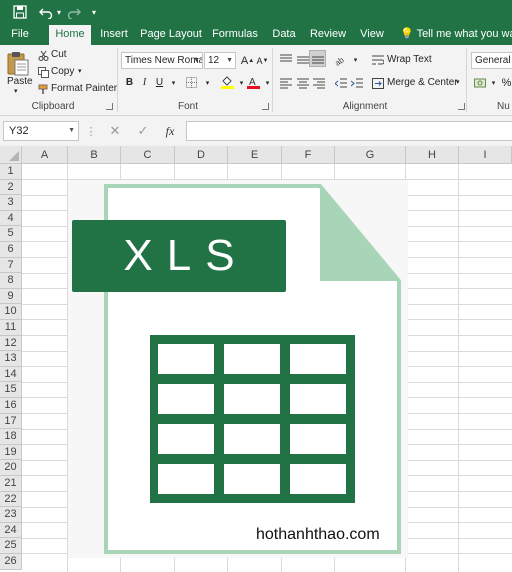 Image resolution: width=512 pixels, height=572 pixels. What do you see at coordinates (11, 296) in the screenshot?
I see `row-header-9: 9` at bounding box center [11, 296].